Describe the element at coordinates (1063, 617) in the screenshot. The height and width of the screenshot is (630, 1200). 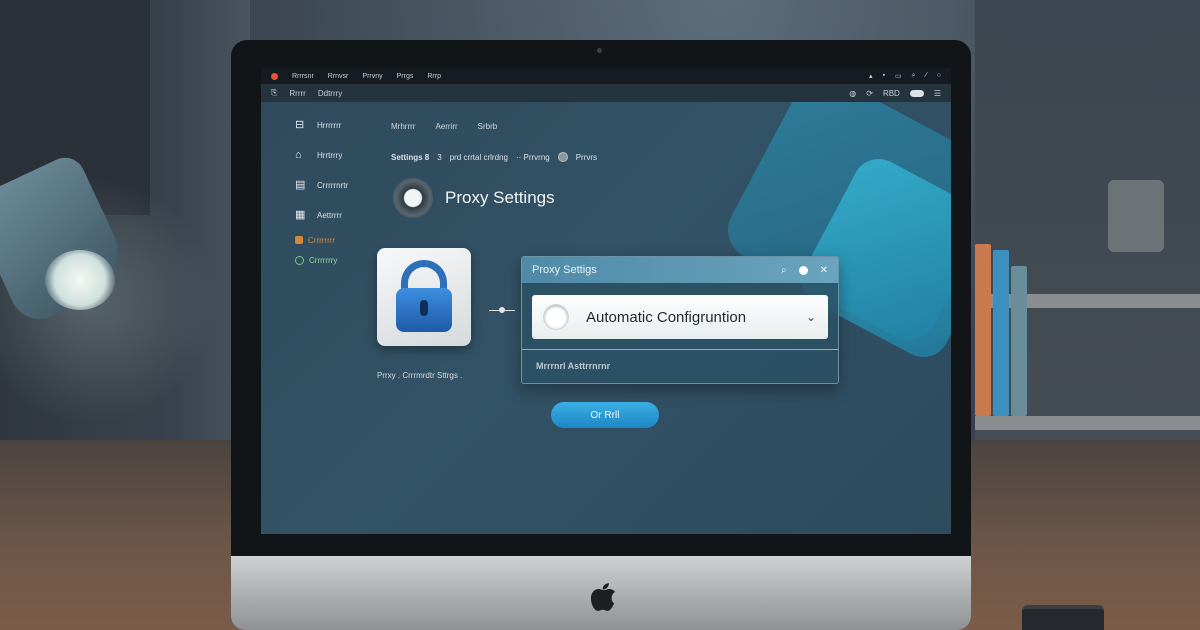
I see `coffee-cup` at that location.